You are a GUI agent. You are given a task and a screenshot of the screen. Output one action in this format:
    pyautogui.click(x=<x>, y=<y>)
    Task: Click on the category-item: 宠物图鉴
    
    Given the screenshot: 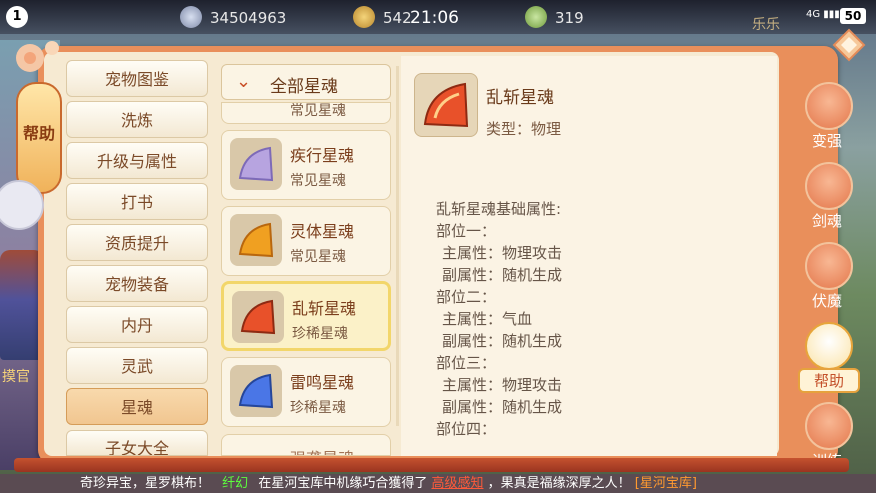 What is the action you would take?
    pyautogui.click(x=137, y=78)
    